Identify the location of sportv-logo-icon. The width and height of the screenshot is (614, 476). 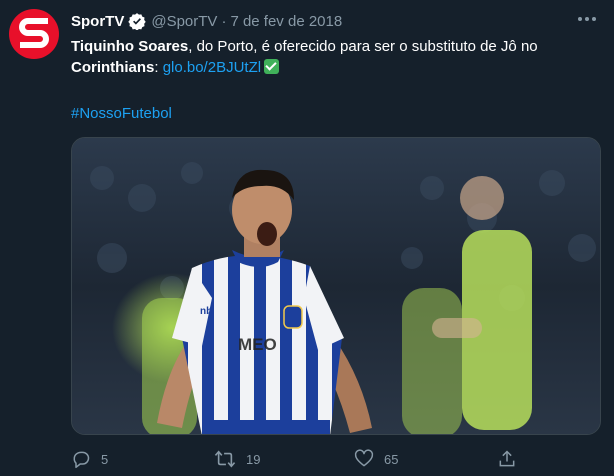
(34, 33).